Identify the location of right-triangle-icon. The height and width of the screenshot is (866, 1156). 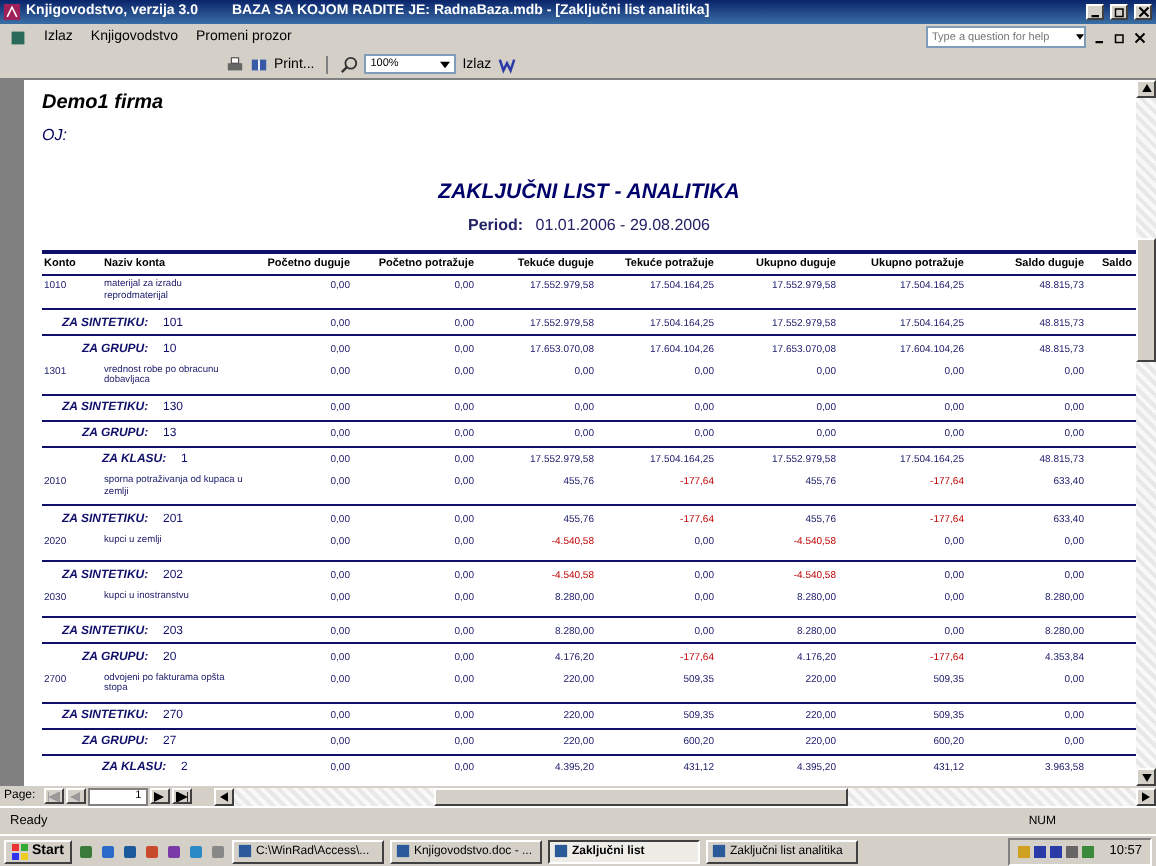
(159, 796).